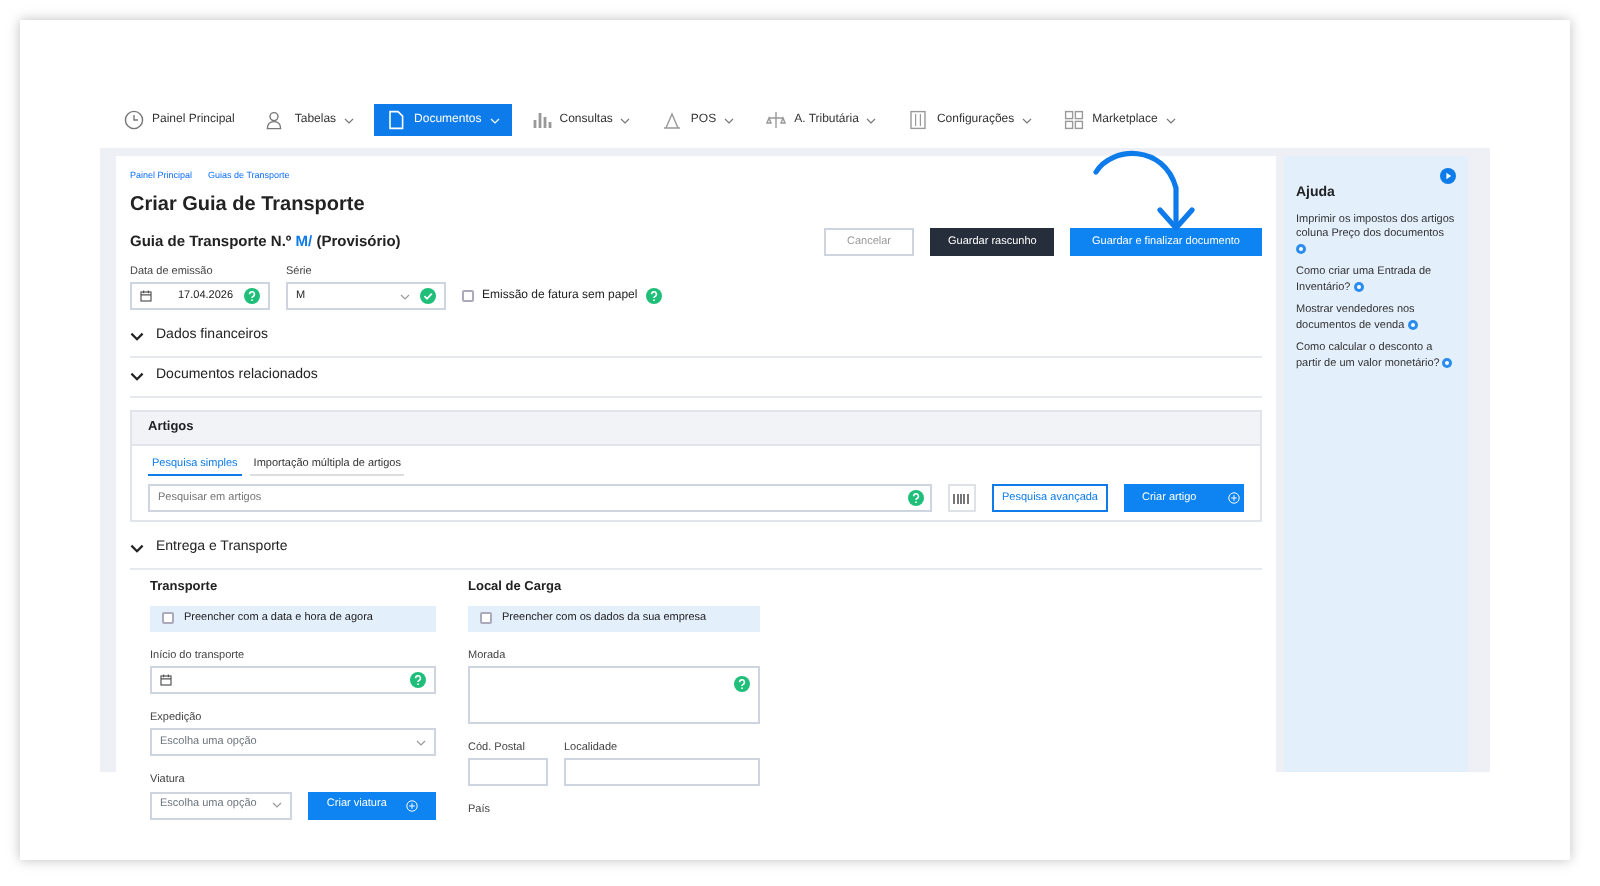  What do you see at coordinates (134, 120) in the screenshot?
I see `clock-icon` at bounding box center [134, 120].